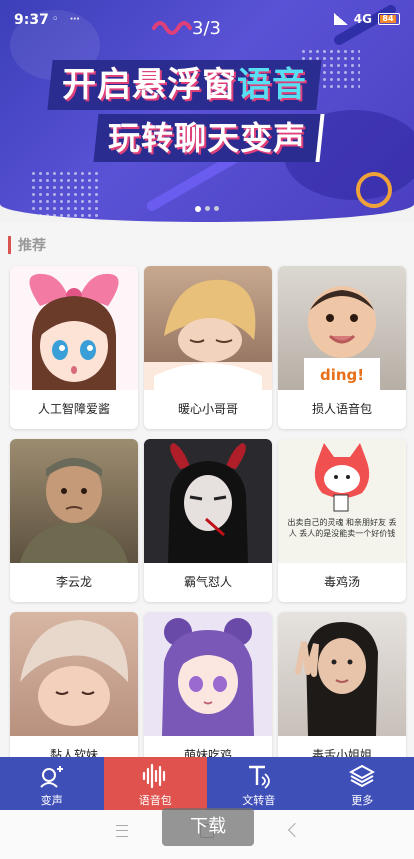 The width and height of the screenshot is (414, 859). What do you see at coordinates (122, 831) in the screenshot?
I see `menu-icon` at bounding box center [122, 831].